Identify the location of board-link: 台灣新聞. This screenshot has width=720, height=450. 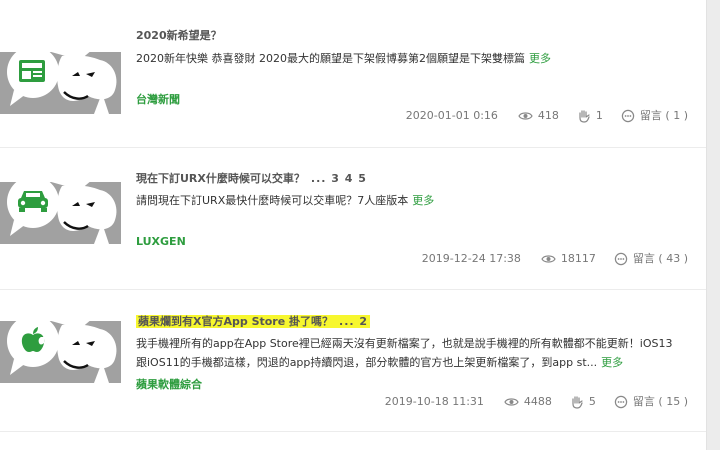
(158, 100).